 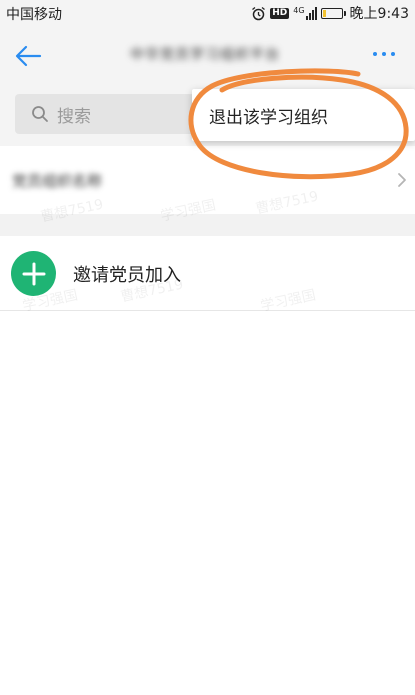 What do you see at coordinates (205, 55) in the screenshot?
I see `page-title: 中华党员学习组织平台` at bounding box center [205, 55].